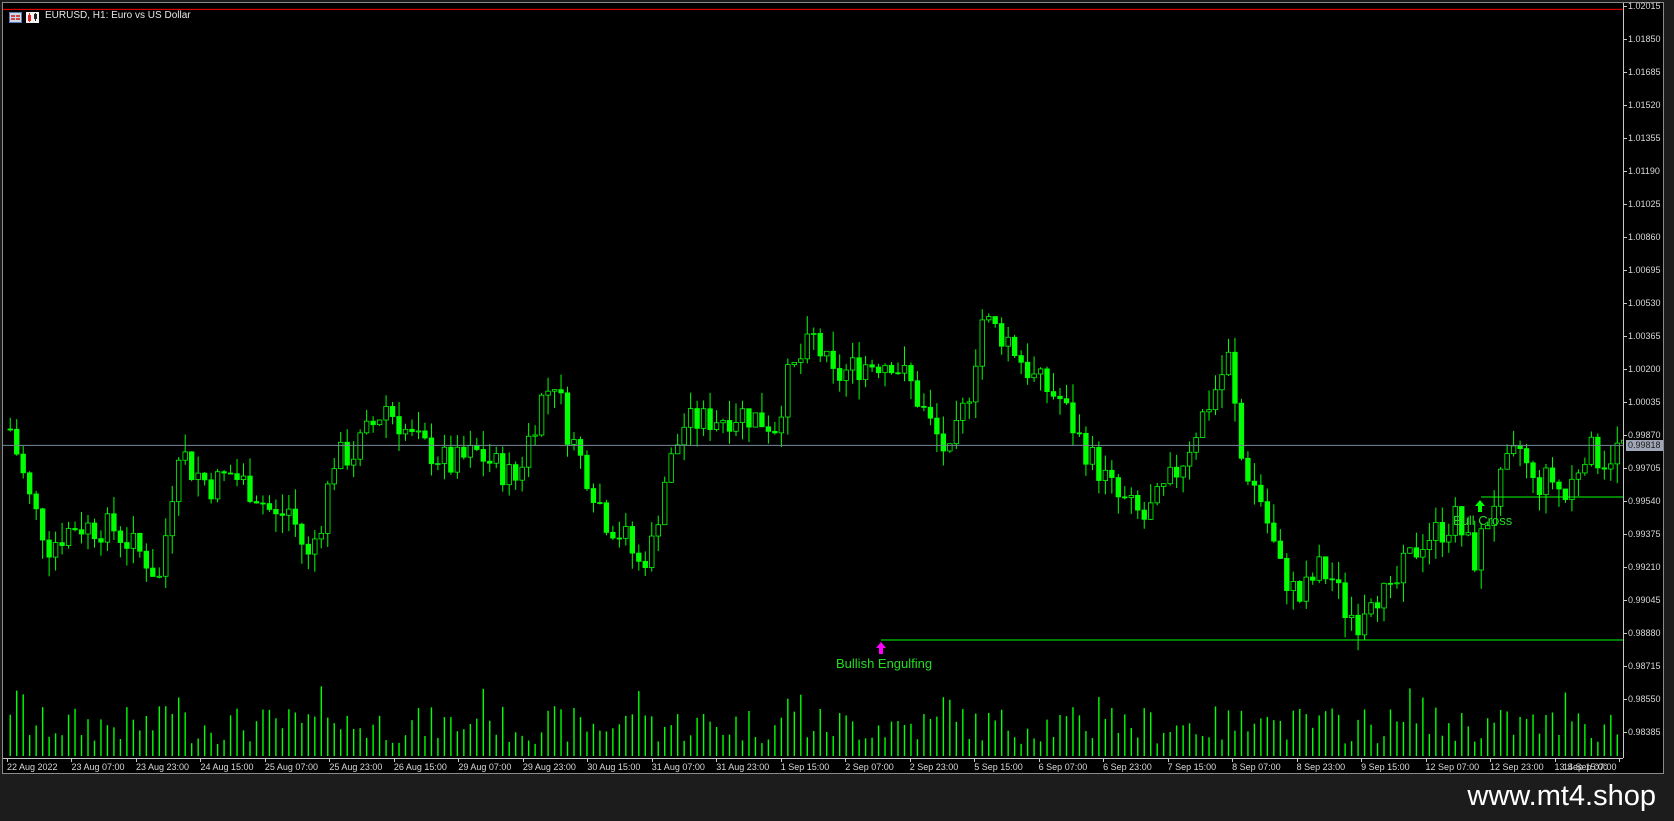 The image size is (1674, 821). I want to click on bull-cross-arrow-icon, so click(1480, 506).